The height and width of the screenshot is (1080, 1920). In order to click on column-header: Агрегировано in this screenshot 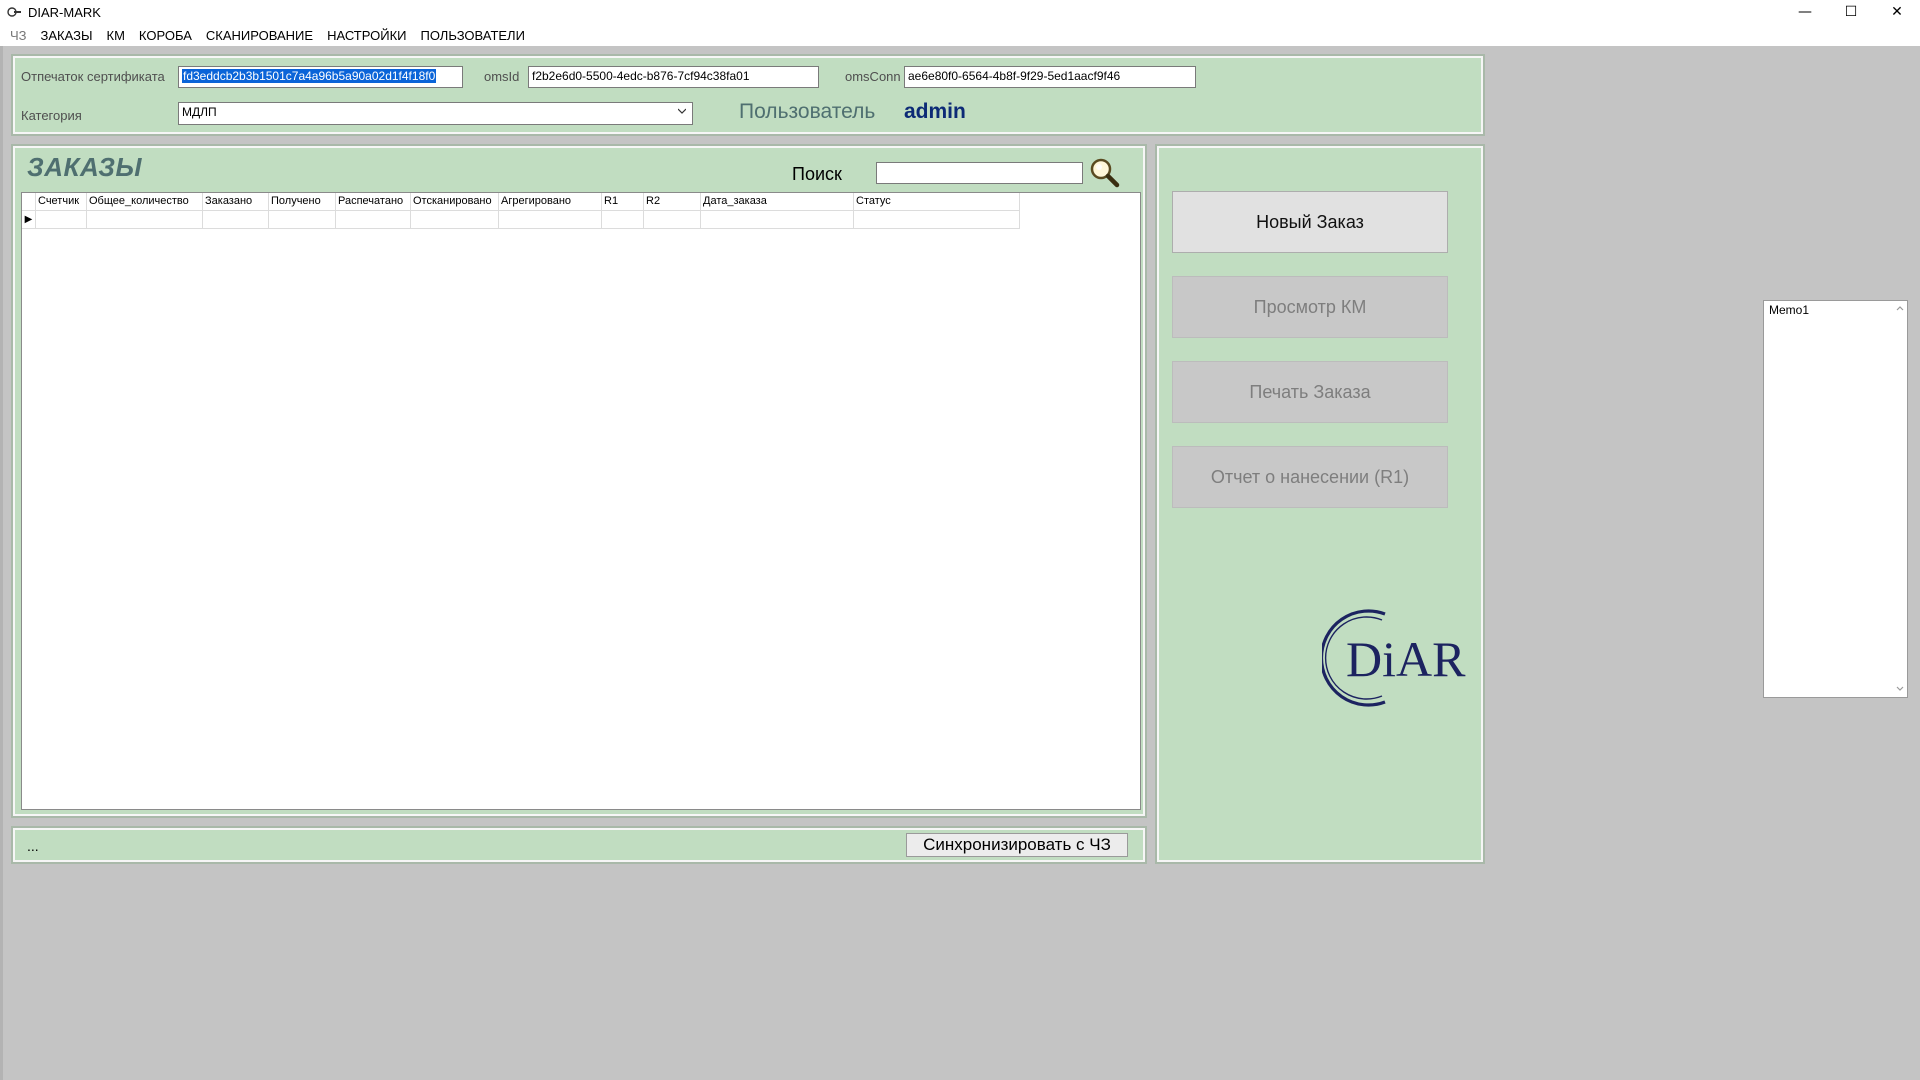, I will do `click(550, 202)`.